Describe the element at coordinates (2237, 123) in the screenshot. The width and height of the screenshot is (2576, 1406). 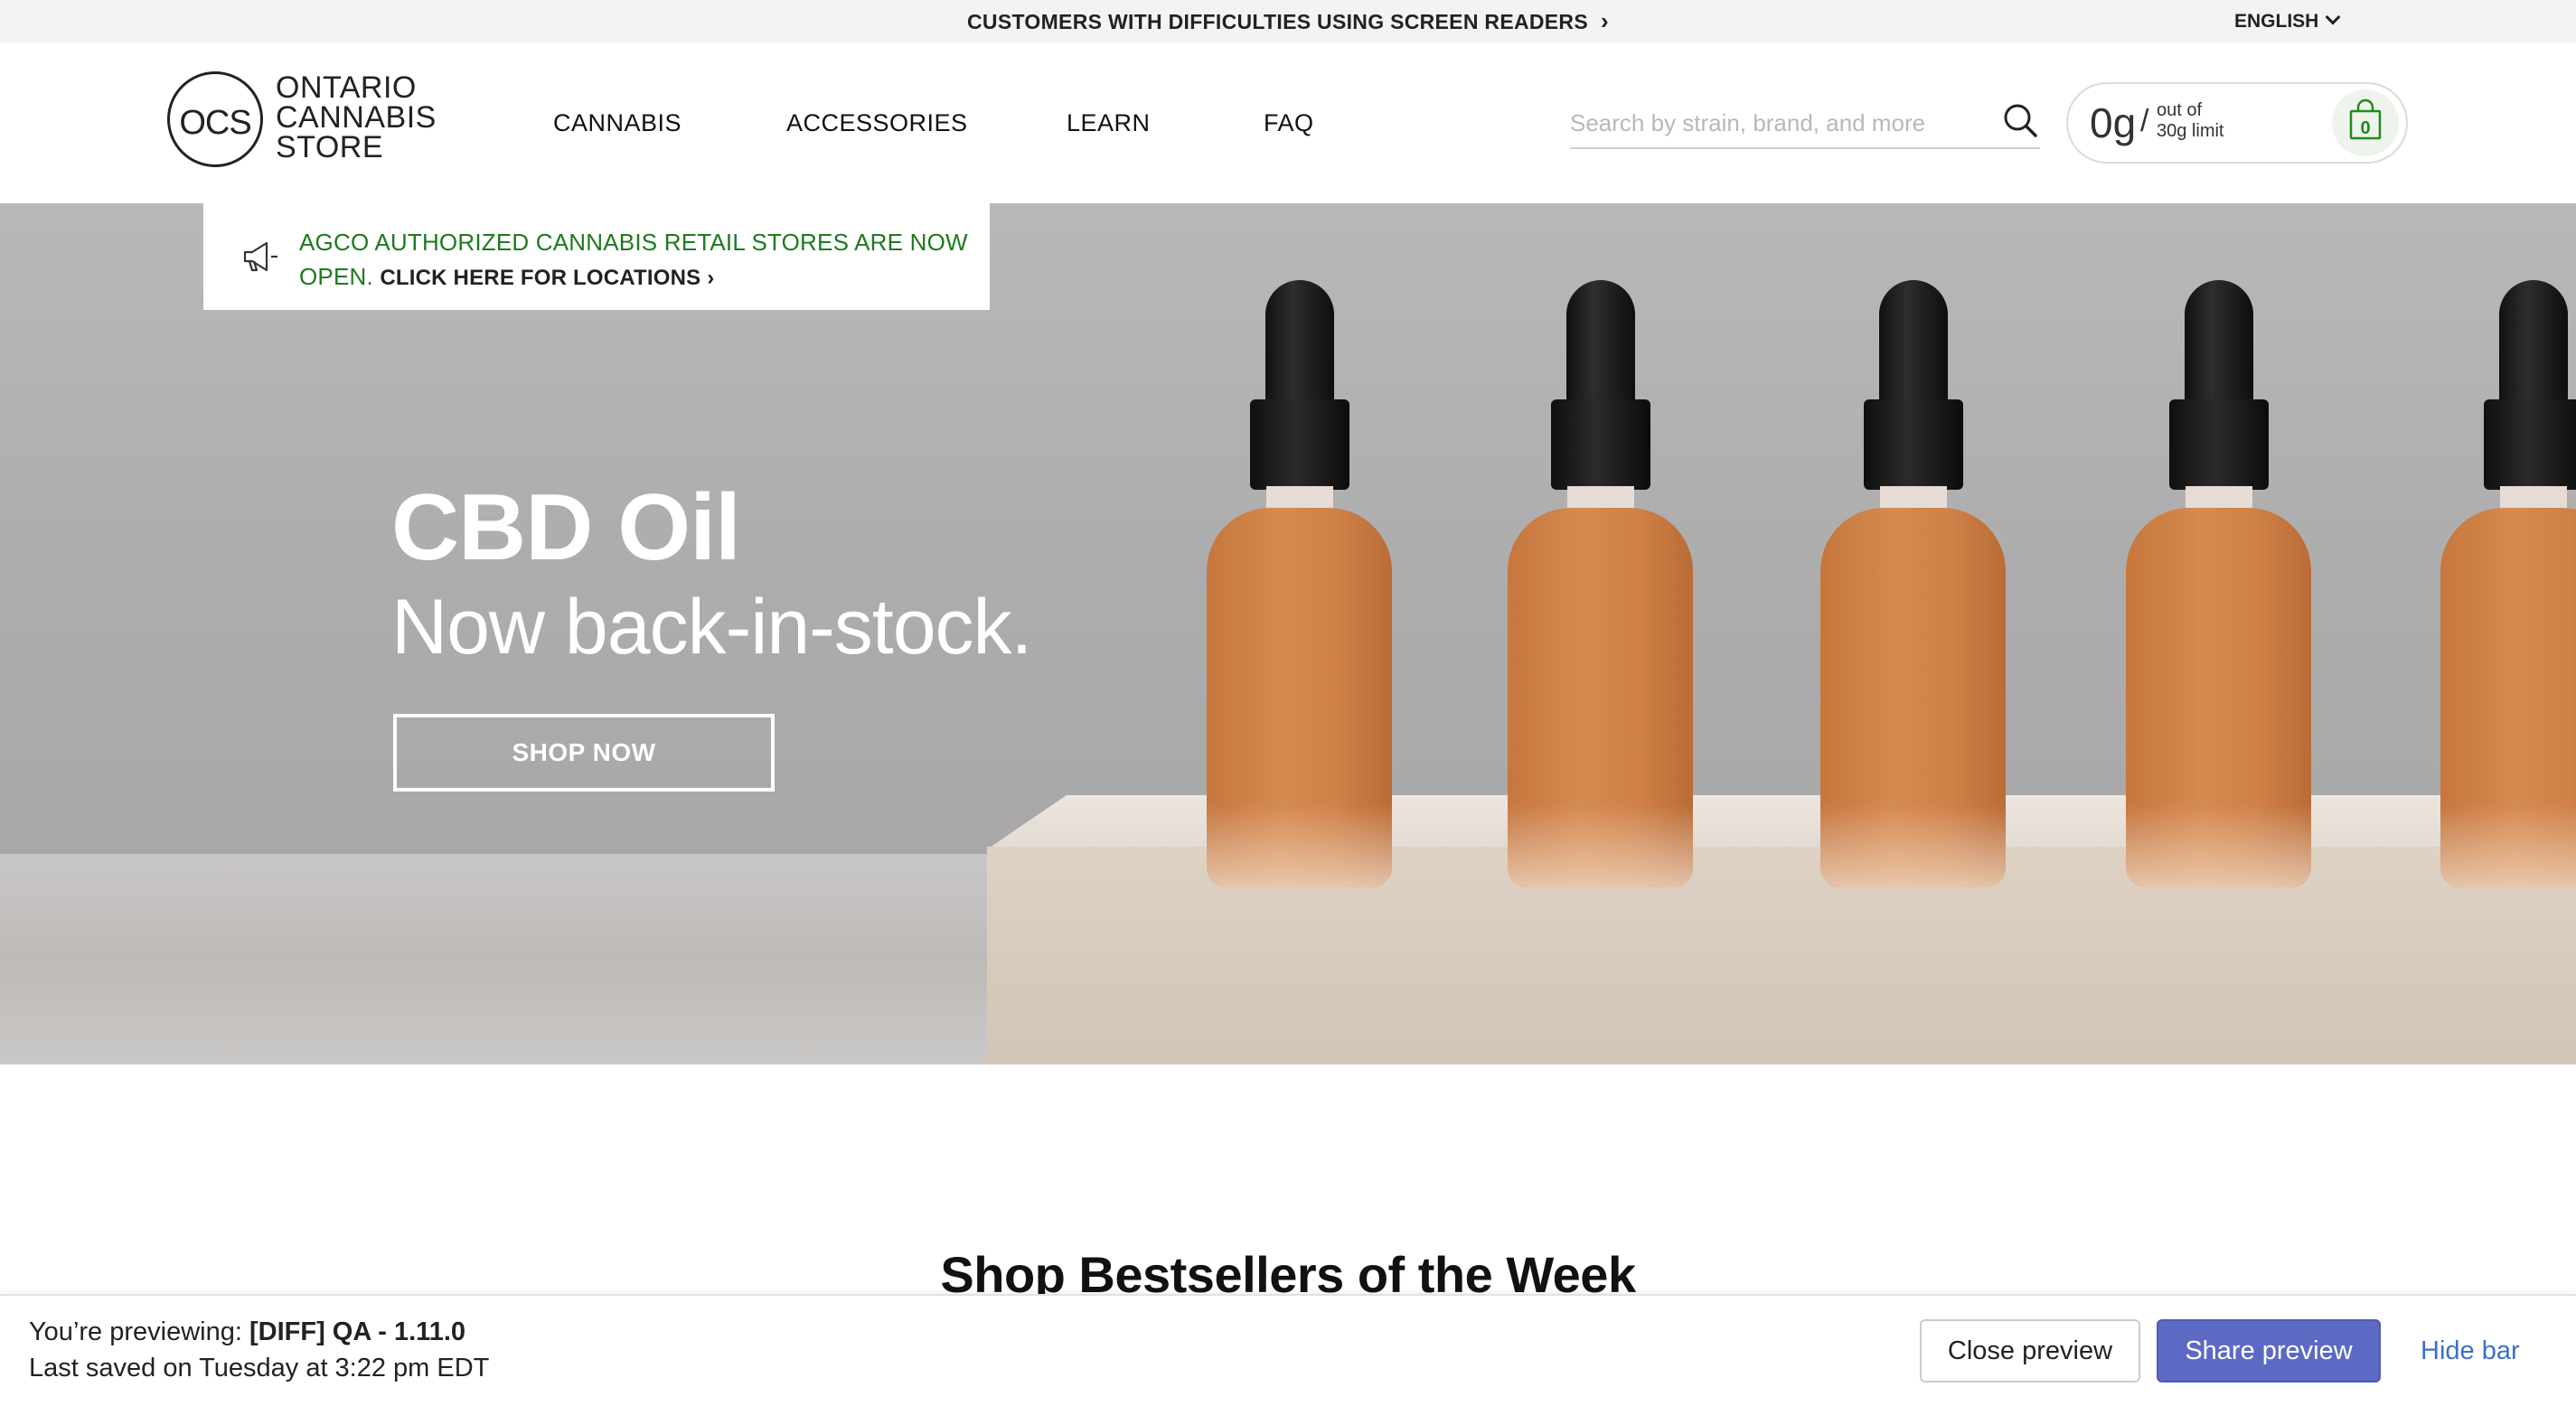
I see `purchase-limit-widget: 0g / out of 30g limit 0` at that location.